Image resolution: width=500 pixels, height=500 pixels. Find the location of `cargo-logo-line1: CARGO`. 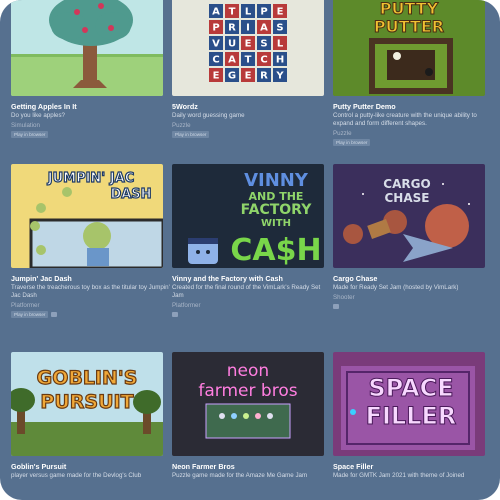

cargo-logo-line1: CARGO is located at coordinates (406, 184).